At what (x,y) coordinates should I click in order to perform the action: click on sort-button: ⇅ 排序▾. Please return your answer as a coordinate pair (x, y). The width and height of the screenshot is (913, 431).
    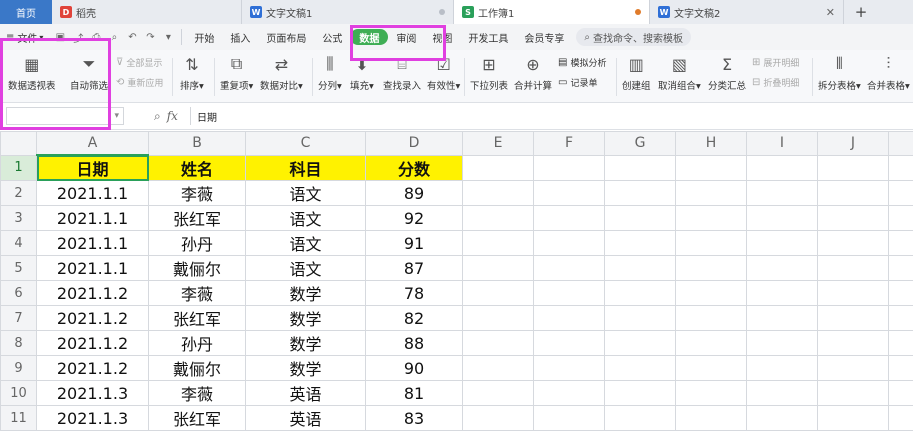
    Looking at the image, I should click on (192, 73).